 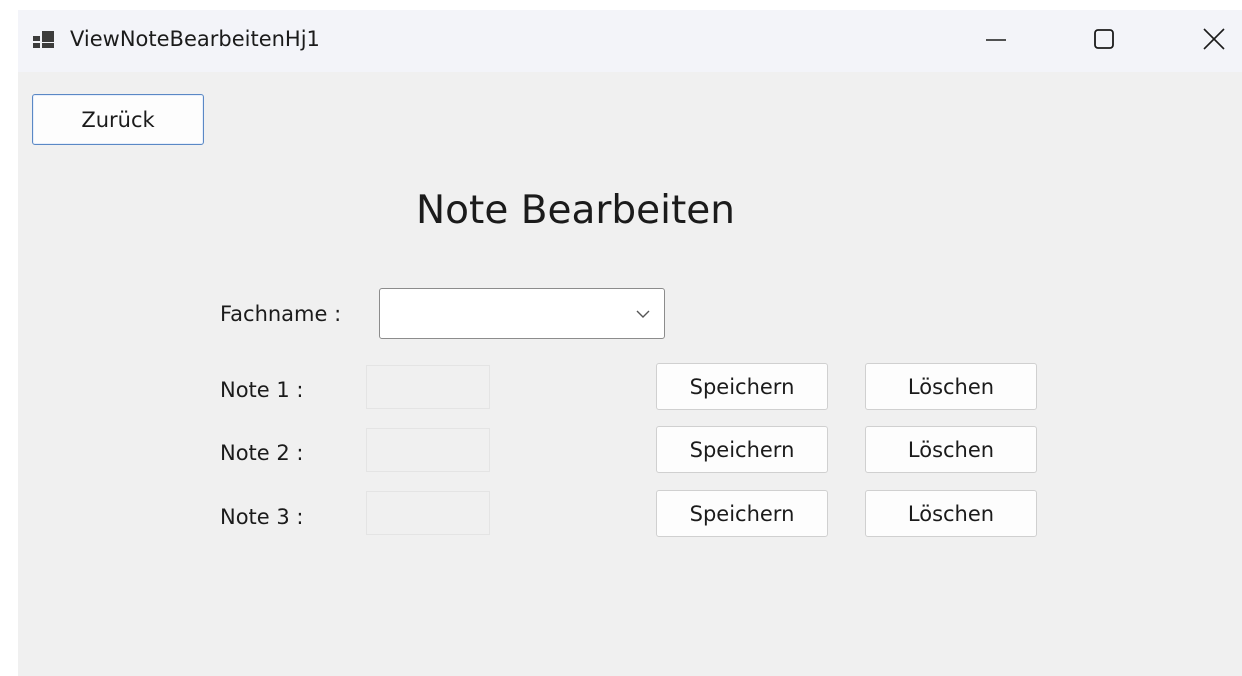 I want to click on delete-note-3-button: Löschen, so click(x=951, y=513).